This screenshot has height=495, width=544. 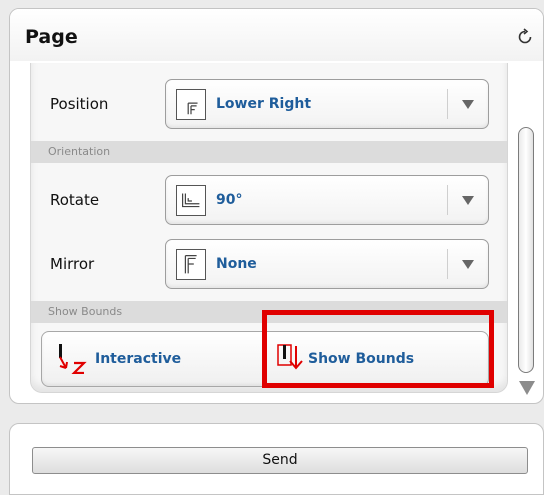 I want to click on interactive-button: Interactive, so click(x=152, y=359).